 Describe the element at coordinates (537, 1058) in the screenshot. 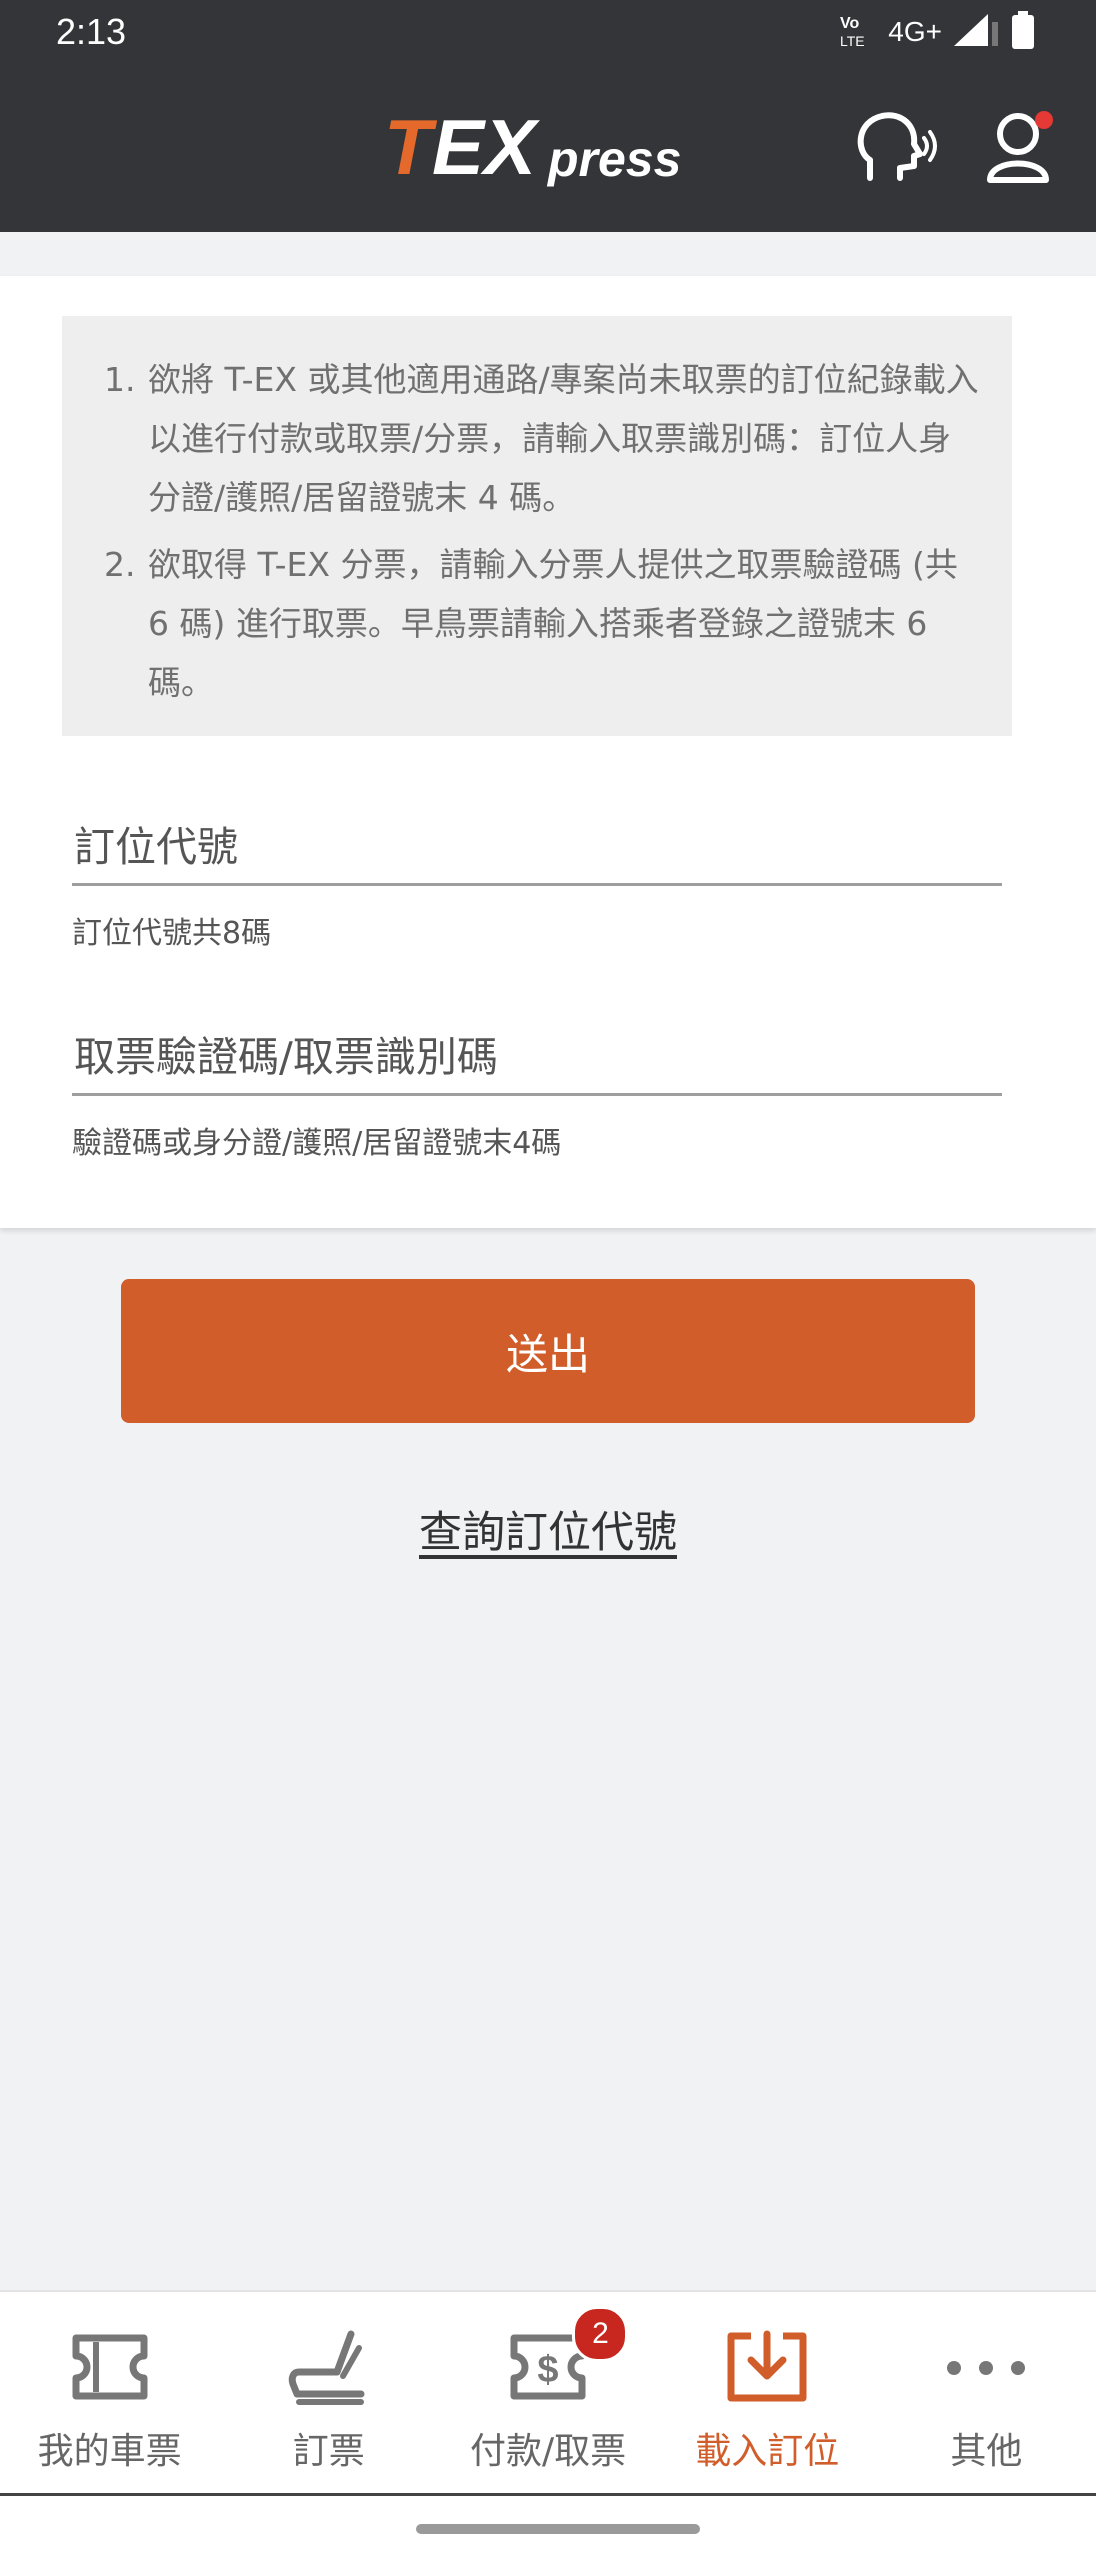

I see `verification-code-input` at that location.